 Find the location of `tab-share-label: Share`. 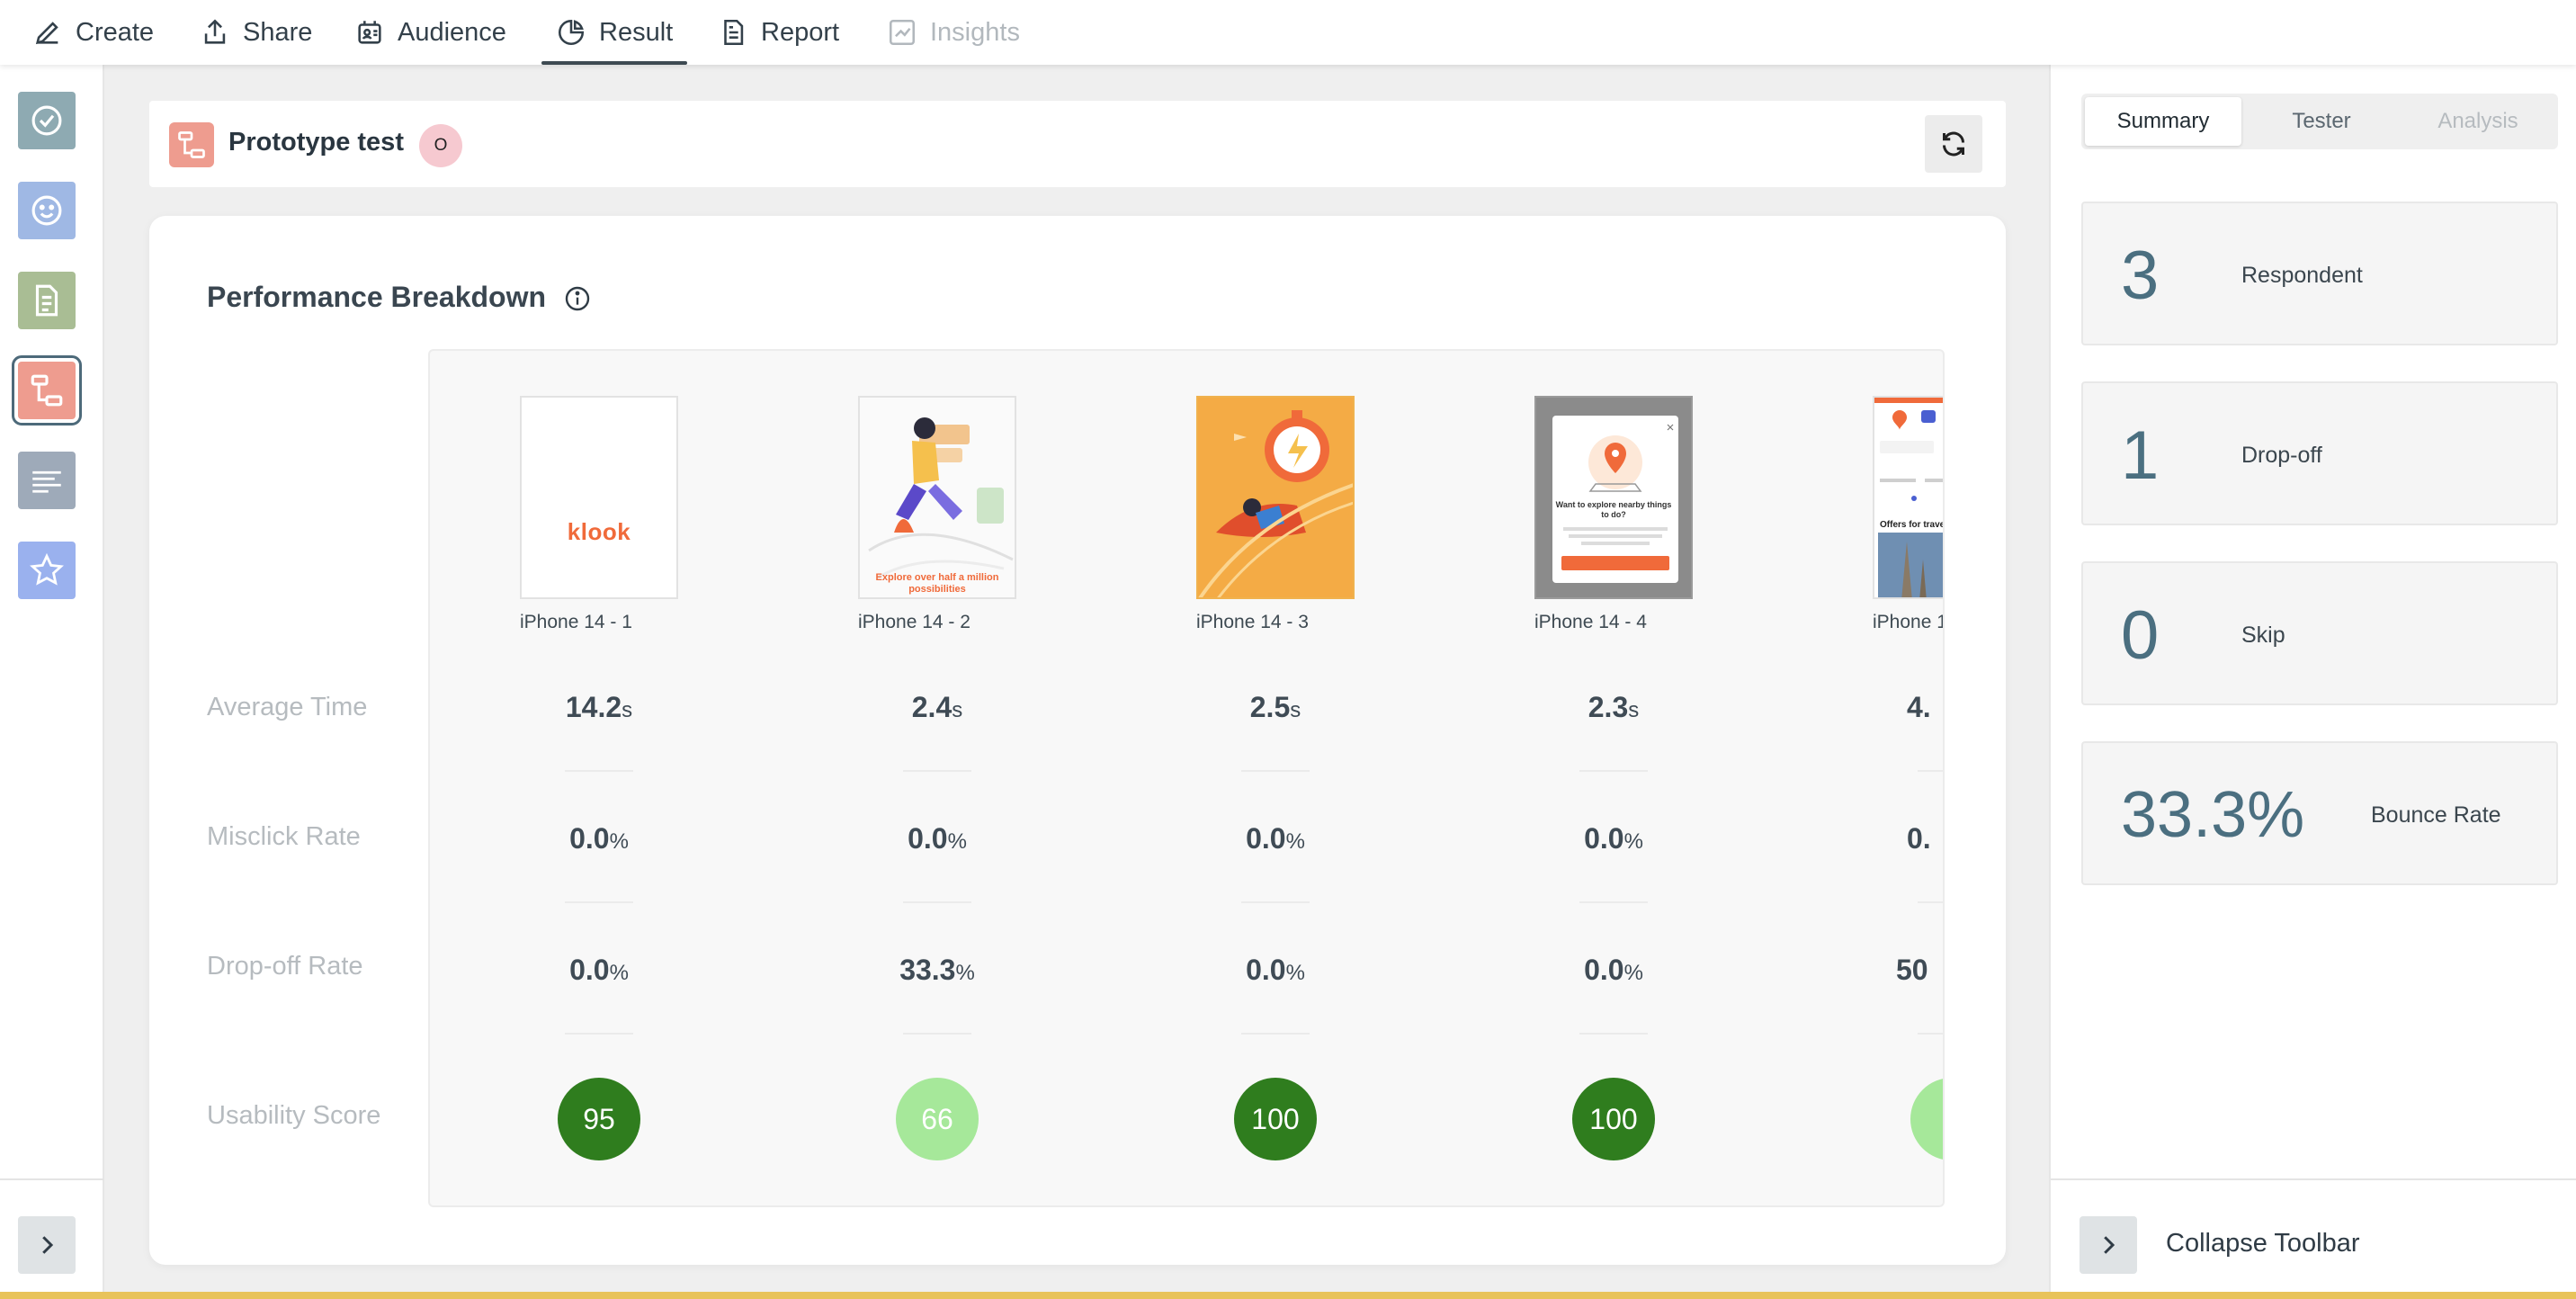

tab-share-label: Share is located at coordinates (278, 32).